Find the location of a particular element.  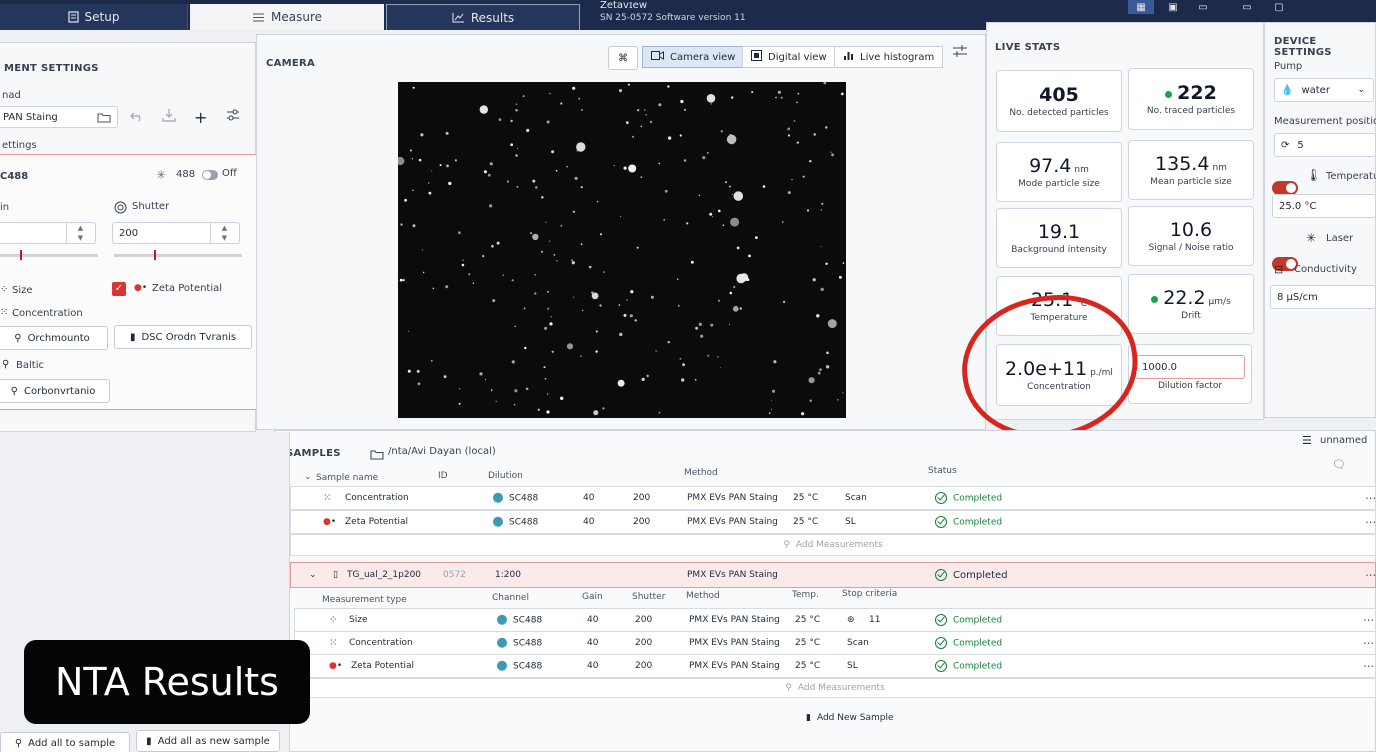

tab-setup: Setup is located at coordinates (94, 17).